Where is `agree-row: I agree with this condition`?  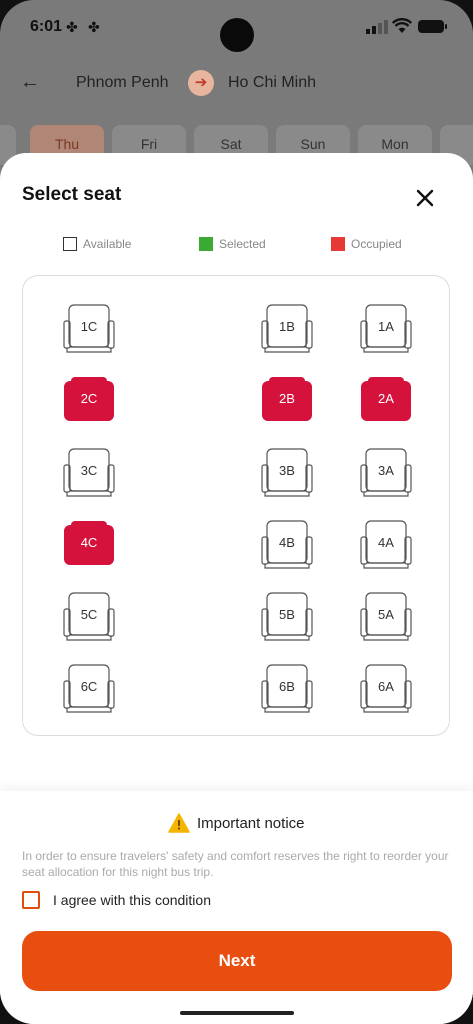 agree-row: I agree with this condition is located at coordinates (116, 900).